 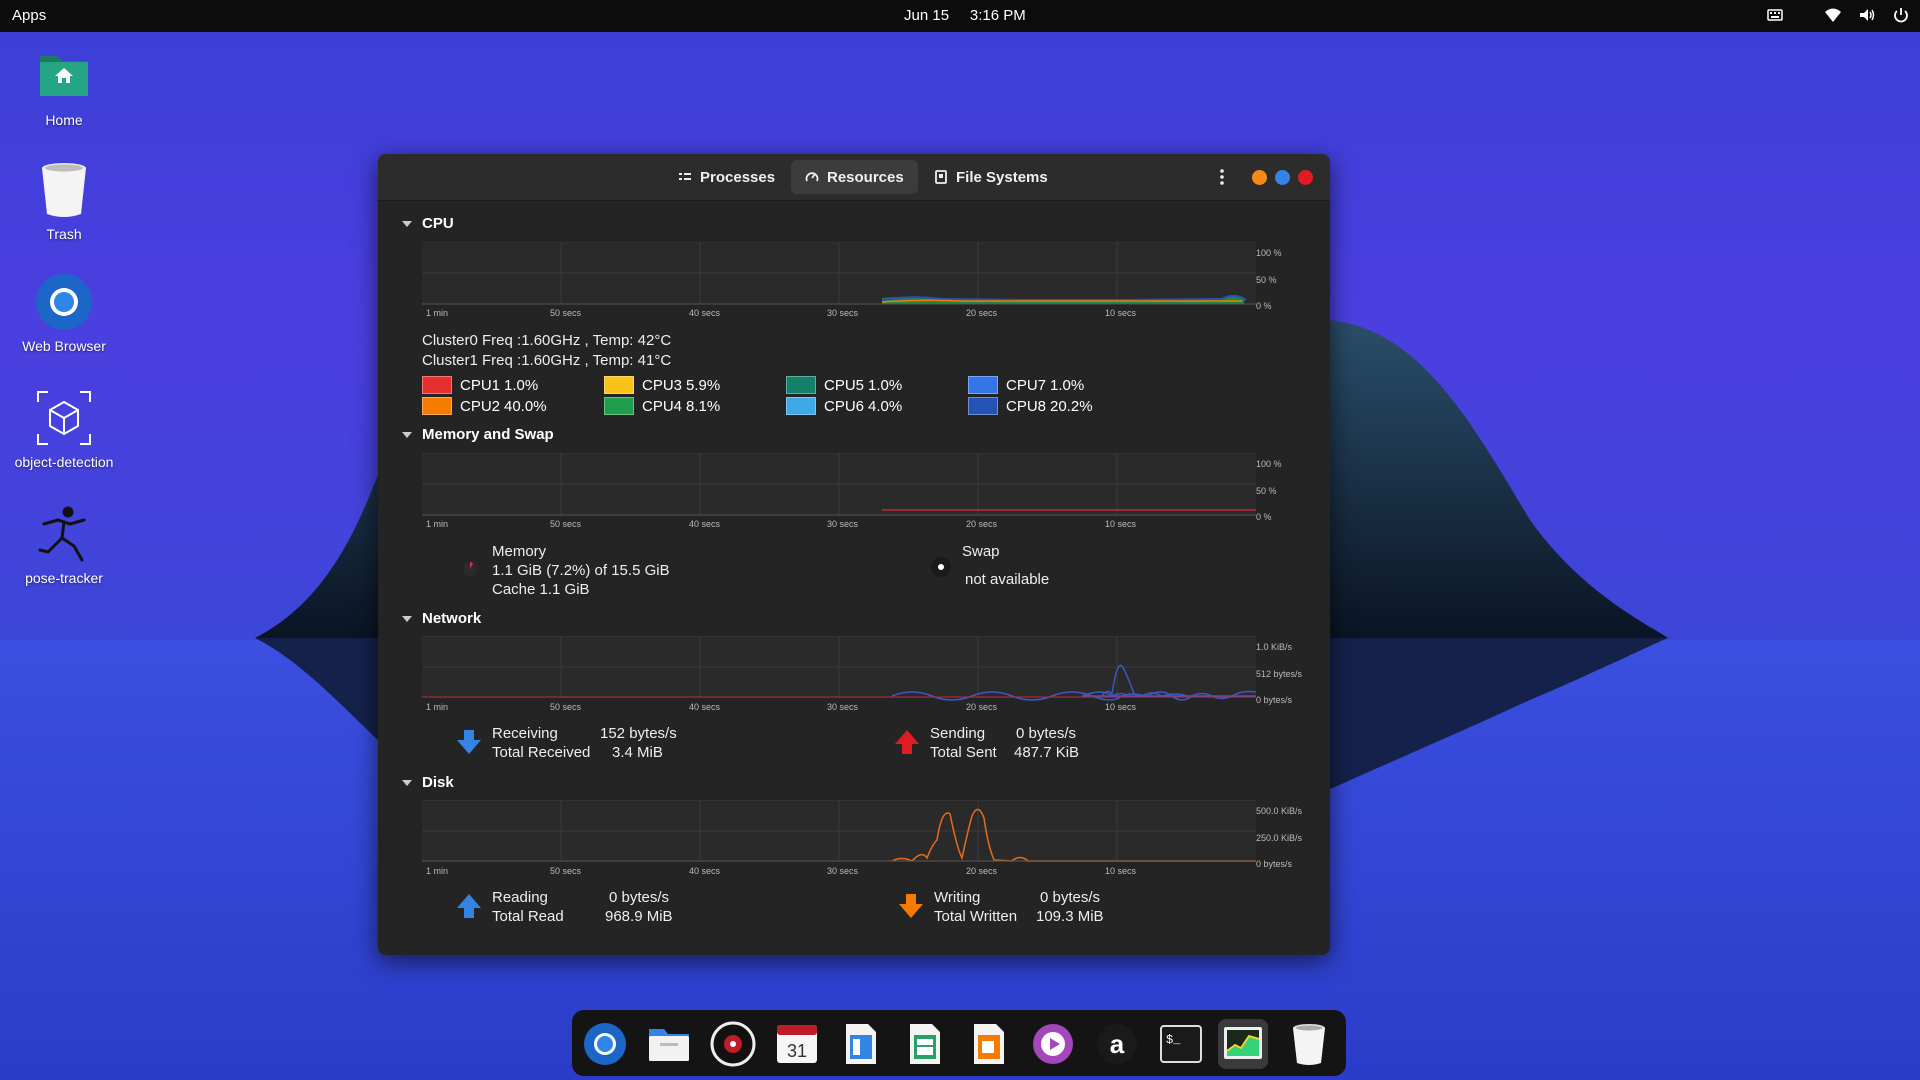 I want to click on video-player-icon, so click(x=1053, y=1044).